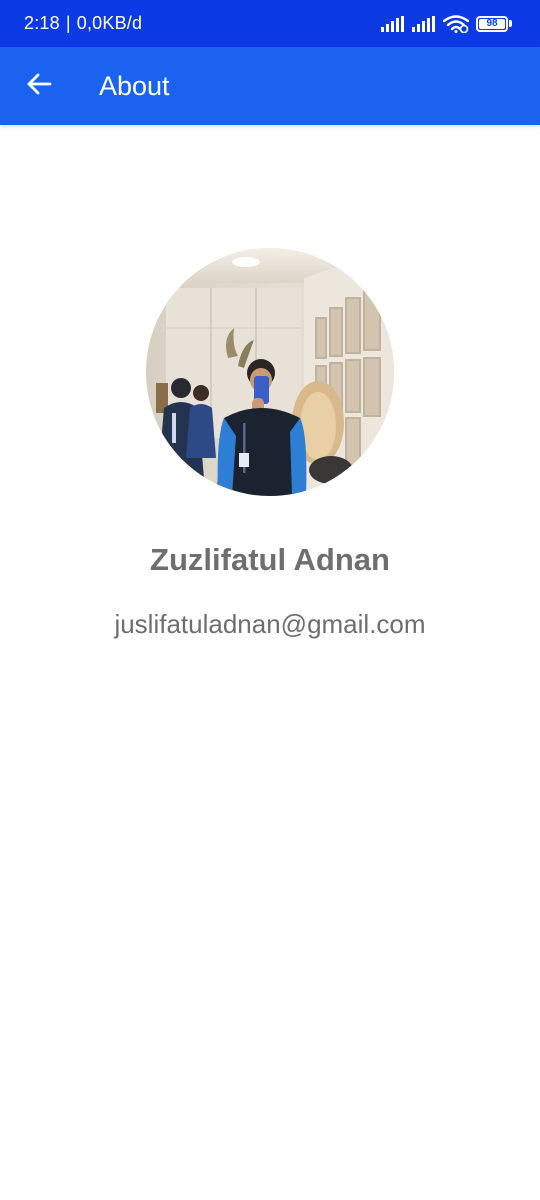  I want to click on status-time: 2:18, so click(42, 23).